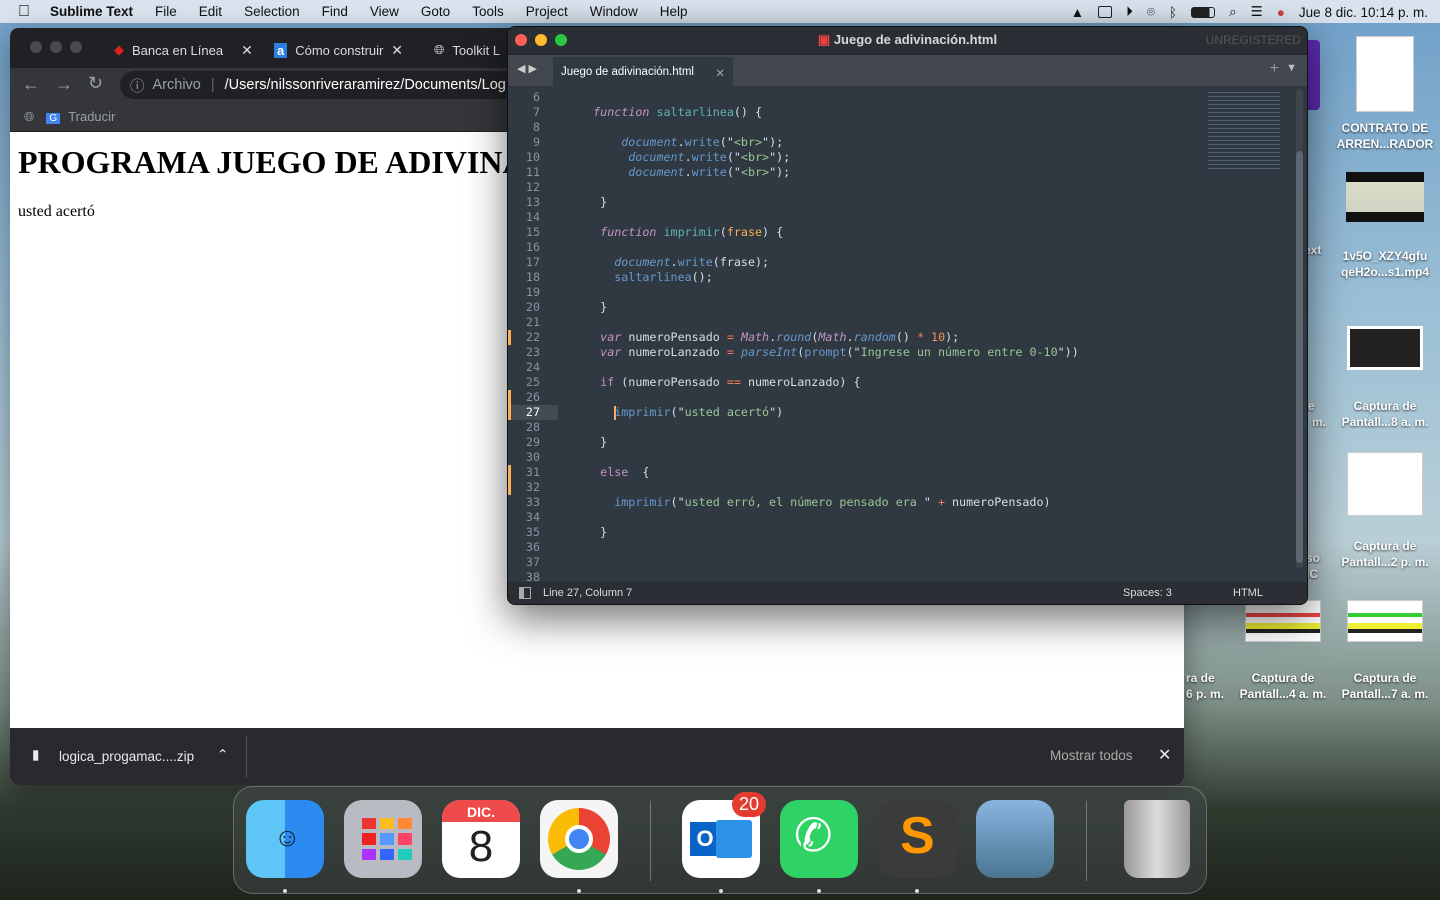 The image size is (1440, 900). I want to click on chevron-up-icon: ⌃, so click(222, 755).